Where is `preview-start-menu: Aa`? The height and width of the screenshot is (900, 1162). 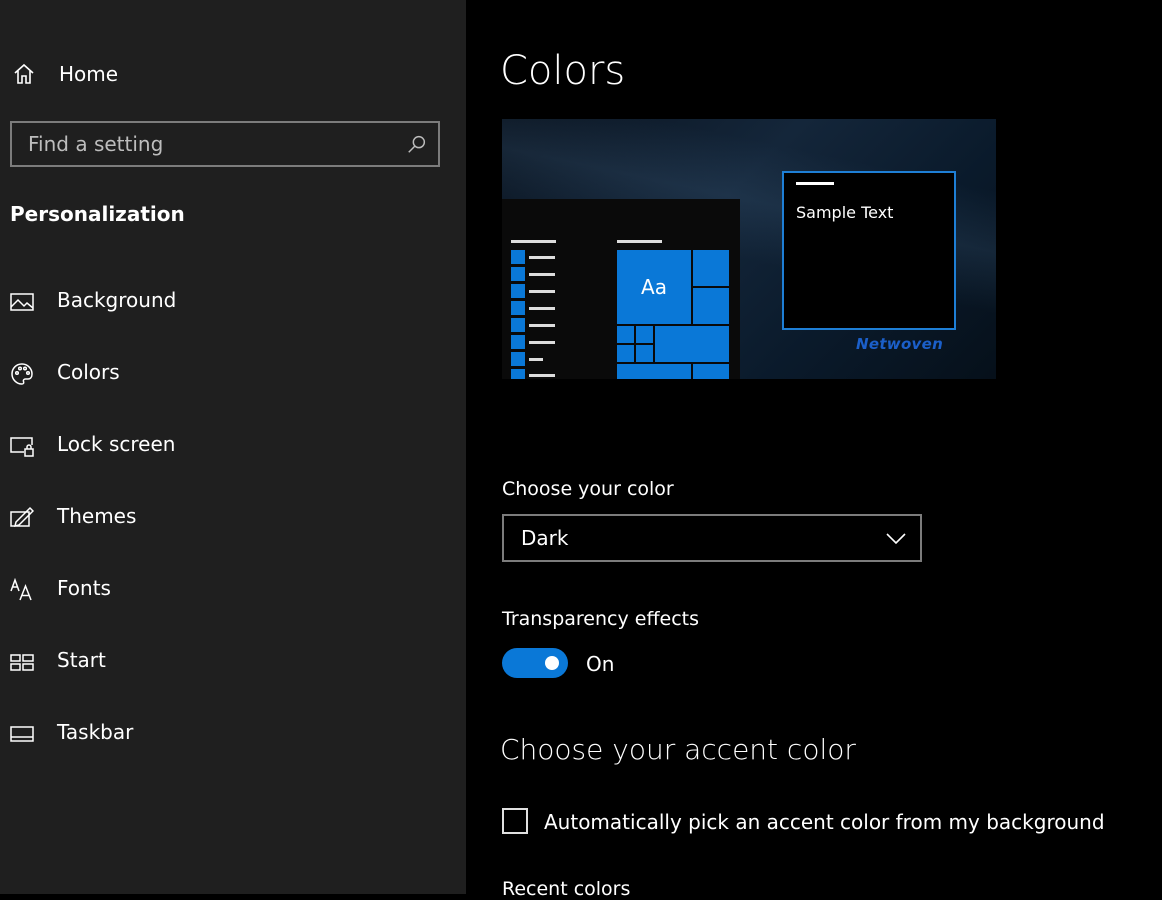
preview-start-menu: Aa is located at coordinates (621, 289).